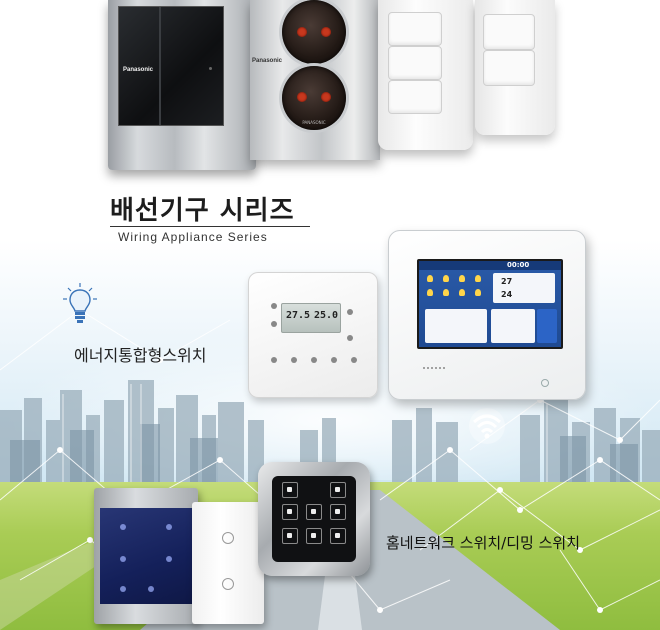 Image resolution: width=660 pixels, height=630 pixels. What do you see at coordinates (314, 32) in the screenshot?
I see `power-outlet-top` at bounding box center [314, 32].